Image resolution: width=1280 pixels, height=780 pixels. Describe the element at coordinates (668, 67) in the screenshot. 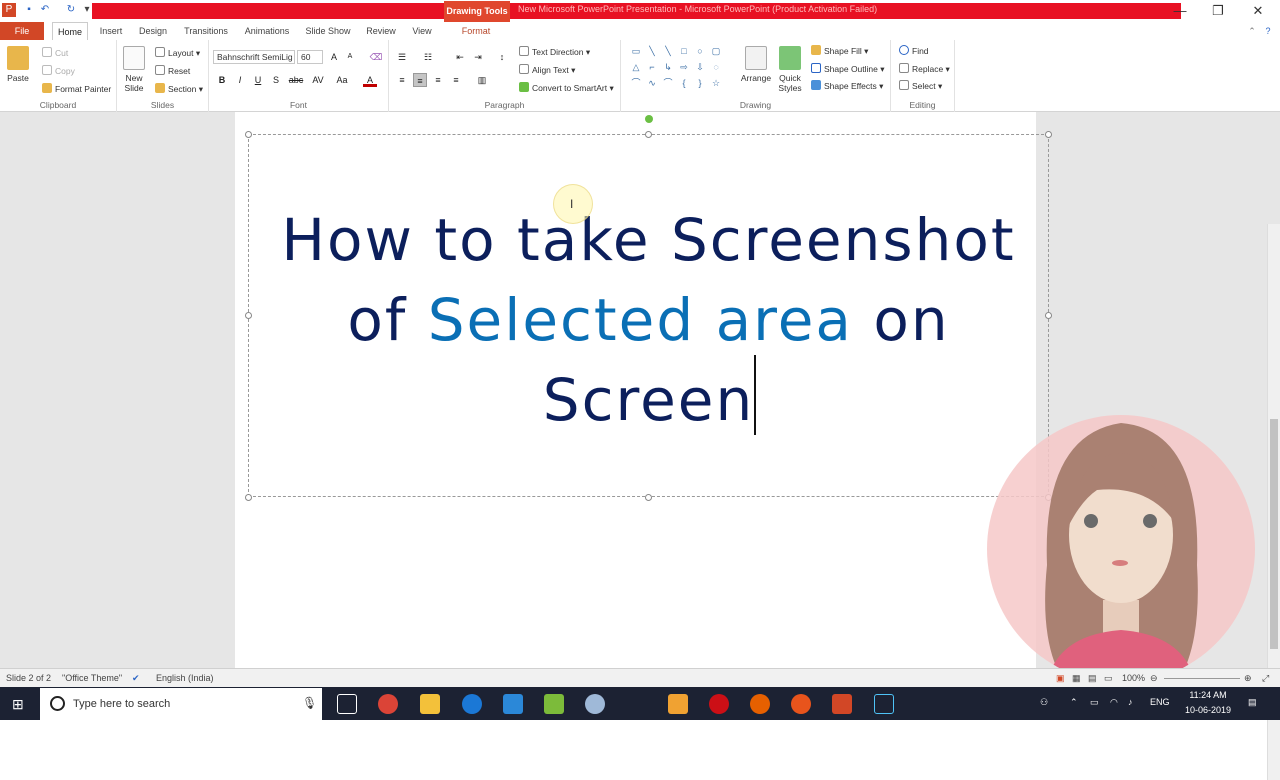

I see `elbow-arrow-icon: ↳` at that location.